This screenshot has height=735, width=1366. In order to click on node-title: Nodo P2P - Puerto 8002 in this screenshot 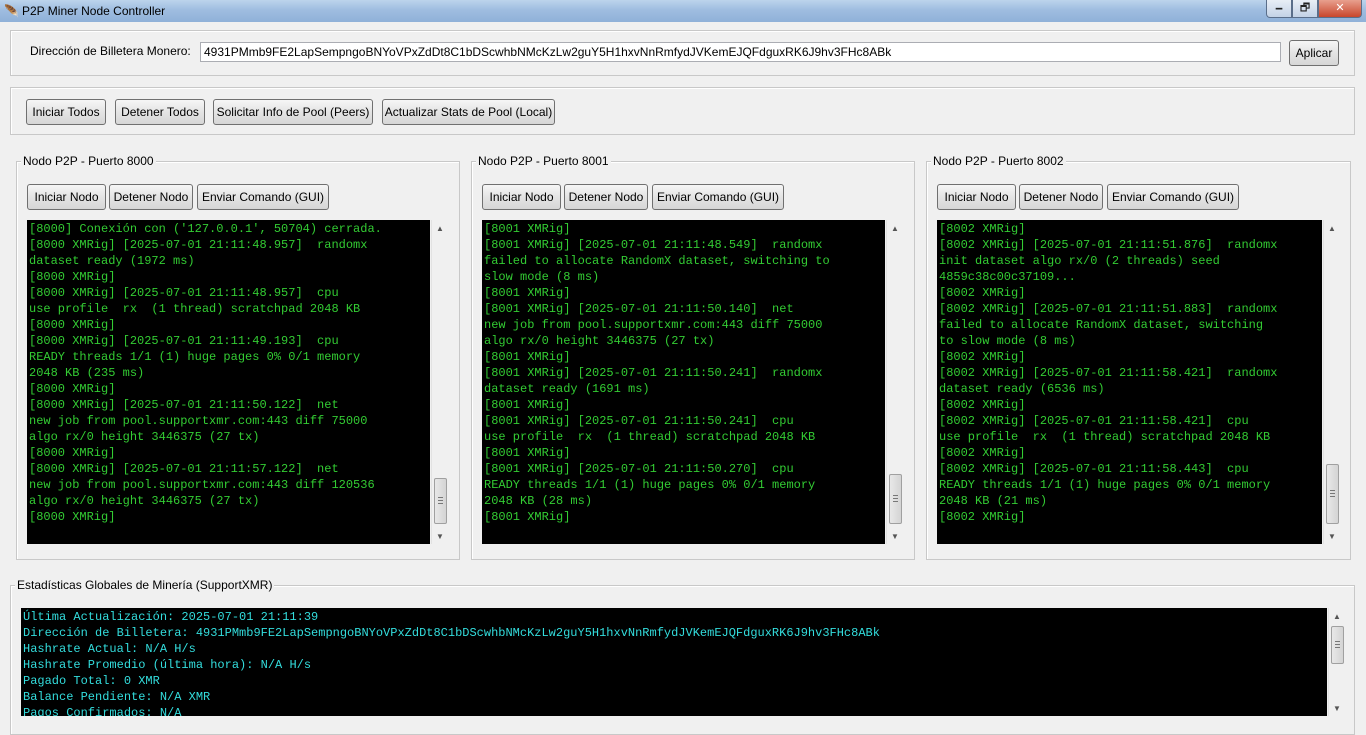, I will do `click(998, 161)`.